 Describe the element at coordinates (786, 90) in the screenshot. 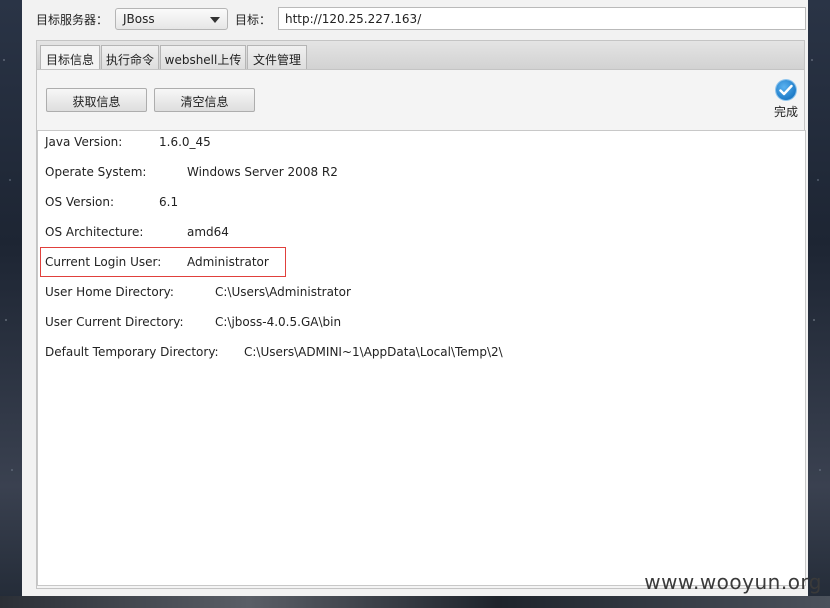

I see `check-circle-icon` at that location.